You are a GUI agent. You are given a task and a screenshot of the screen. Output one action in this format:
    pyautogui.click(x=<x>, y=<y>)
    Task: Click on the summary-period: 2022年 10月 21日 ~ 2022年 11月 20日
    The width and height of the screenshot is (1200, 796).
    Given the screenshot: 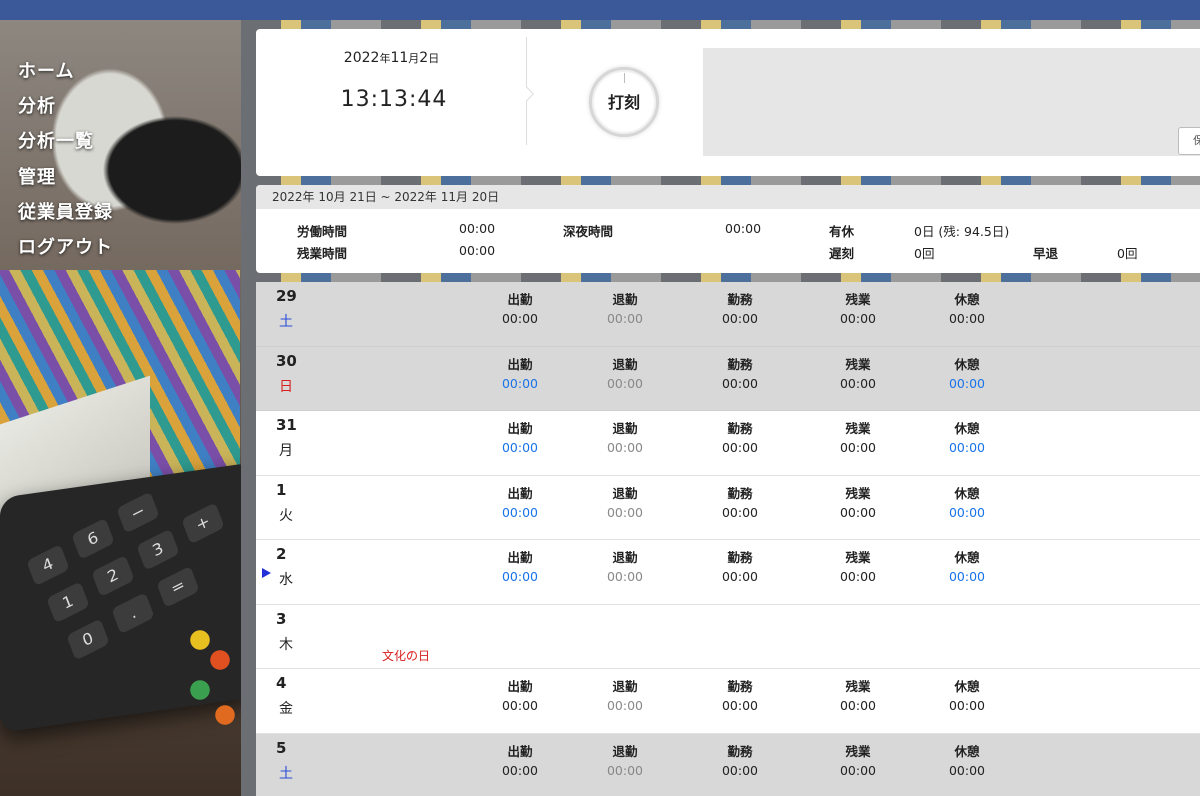 What is the action you would take?
    pyautogui.click(x=728, y=197)
    